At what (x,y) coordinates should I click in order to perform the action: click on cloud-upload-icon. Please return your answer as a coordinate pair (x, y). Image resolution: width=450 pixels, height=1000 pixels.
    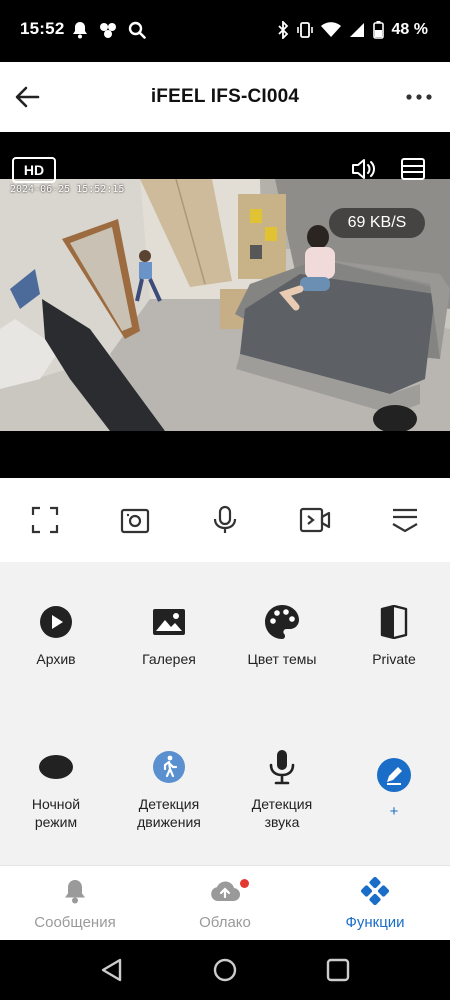
    Looking at the image, I should click on (225, 891).